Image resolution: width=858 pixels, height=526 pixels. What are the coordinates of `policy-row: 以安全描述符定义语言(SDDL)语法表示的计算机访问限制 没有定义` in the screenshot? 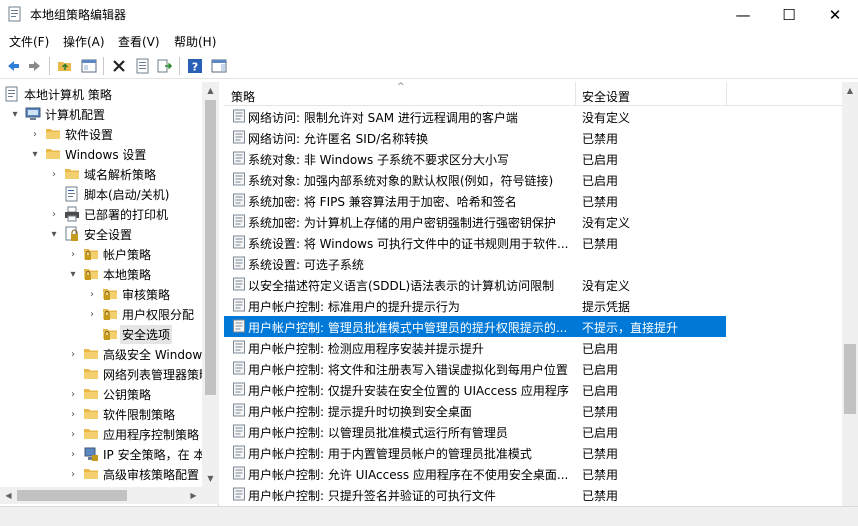 It's located at (475, 284).